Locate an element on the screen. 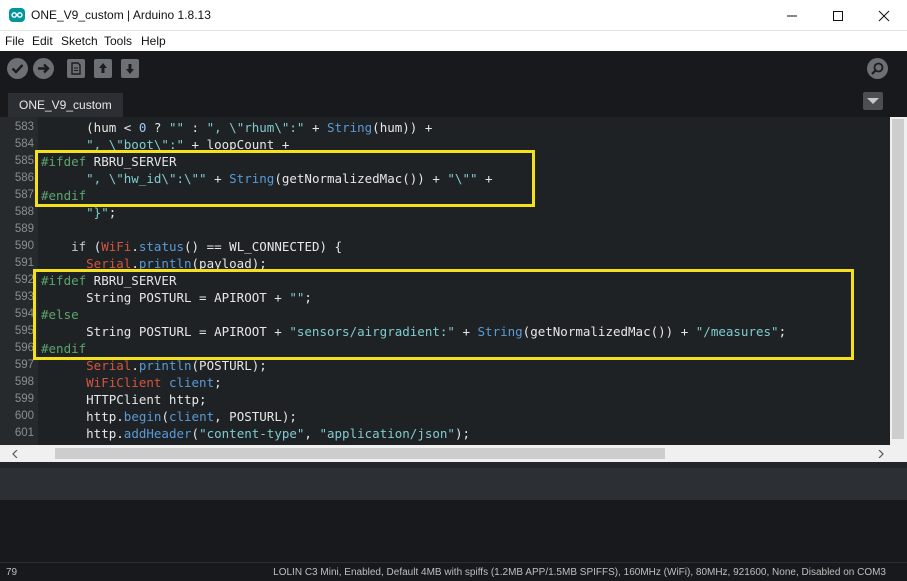 The image size is (907, 581). line-number: 586 is located at coordinates (24, 178).